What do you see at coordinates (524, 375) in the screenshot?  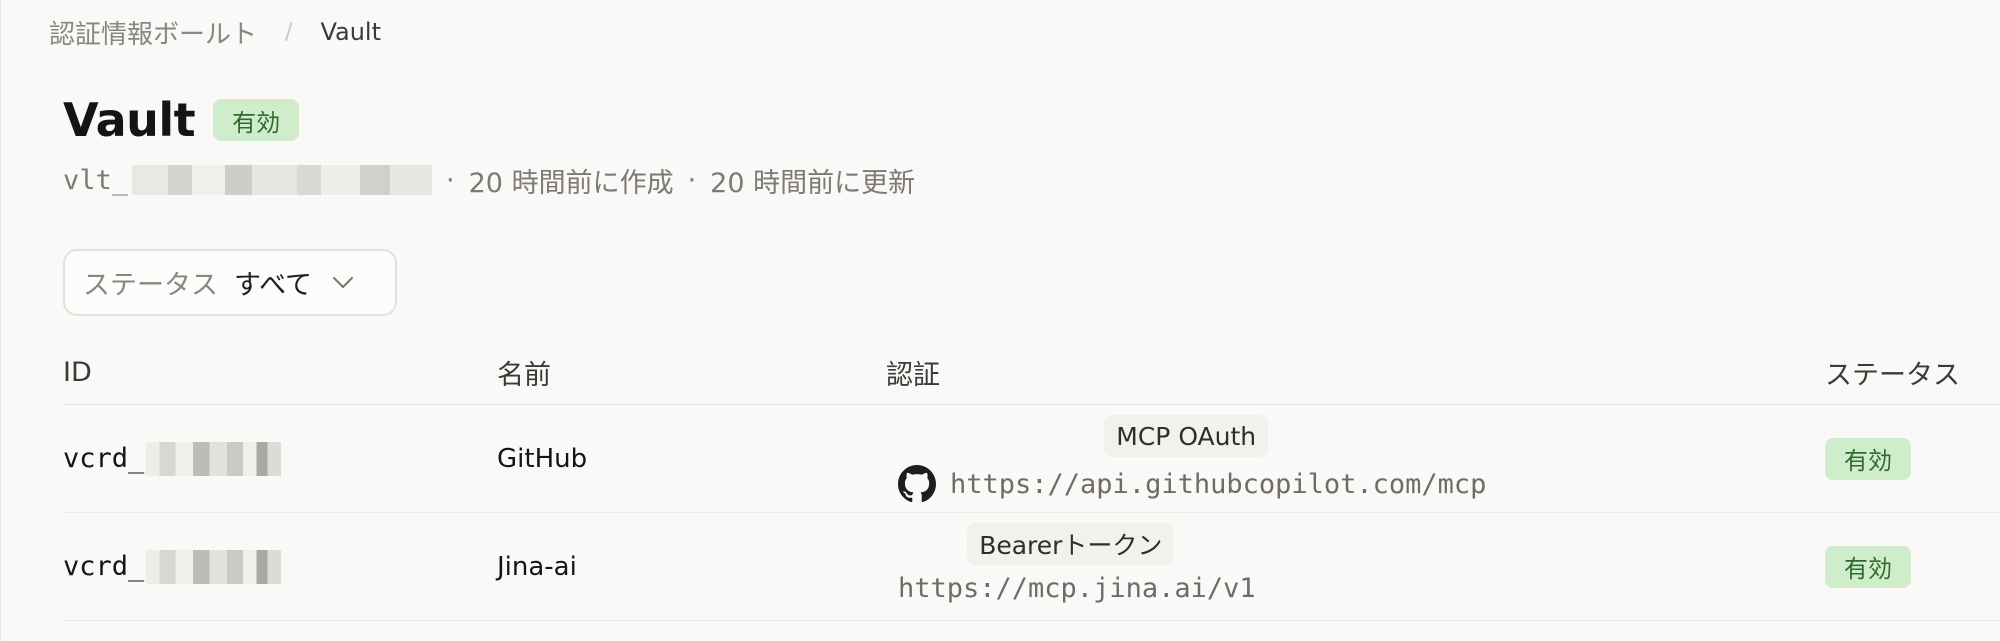 I see `column-header-name: 名前` at bounding box center [524, 375].